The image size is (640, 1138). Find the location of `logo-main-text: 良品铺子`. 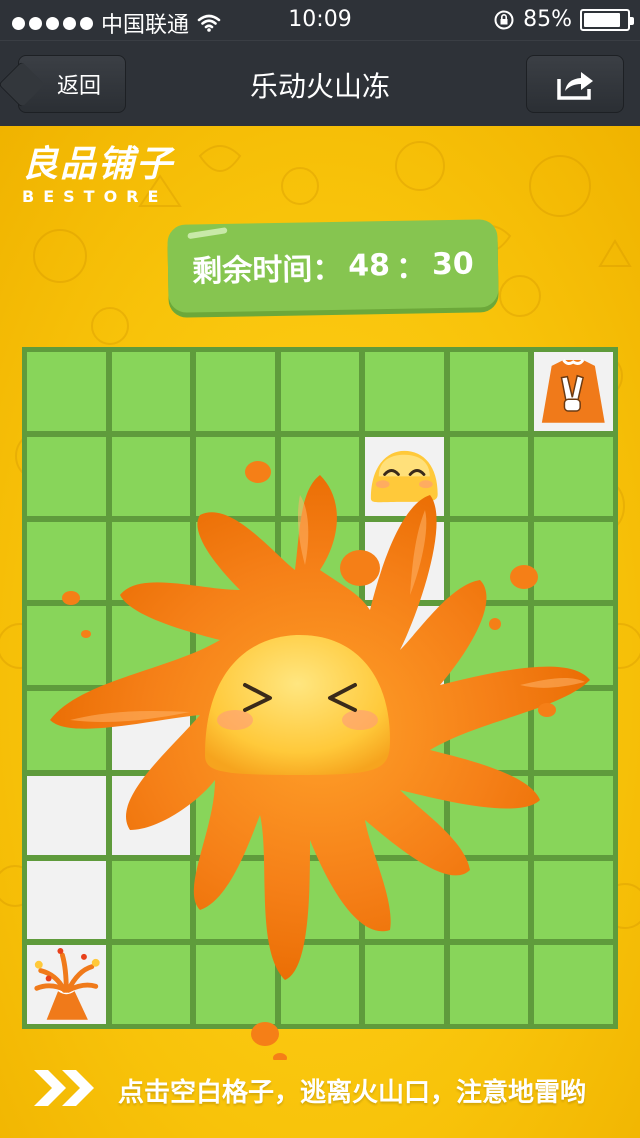

logo-main-text: 良品铺子 is located at coordinates (98, 164).